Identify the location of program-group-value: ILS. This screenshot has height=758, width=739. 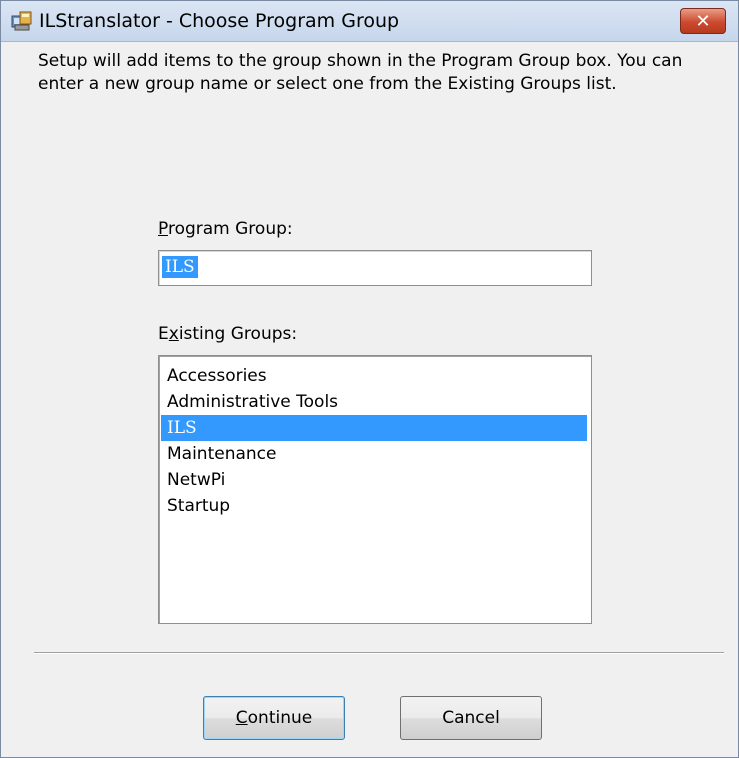
(180, 267).